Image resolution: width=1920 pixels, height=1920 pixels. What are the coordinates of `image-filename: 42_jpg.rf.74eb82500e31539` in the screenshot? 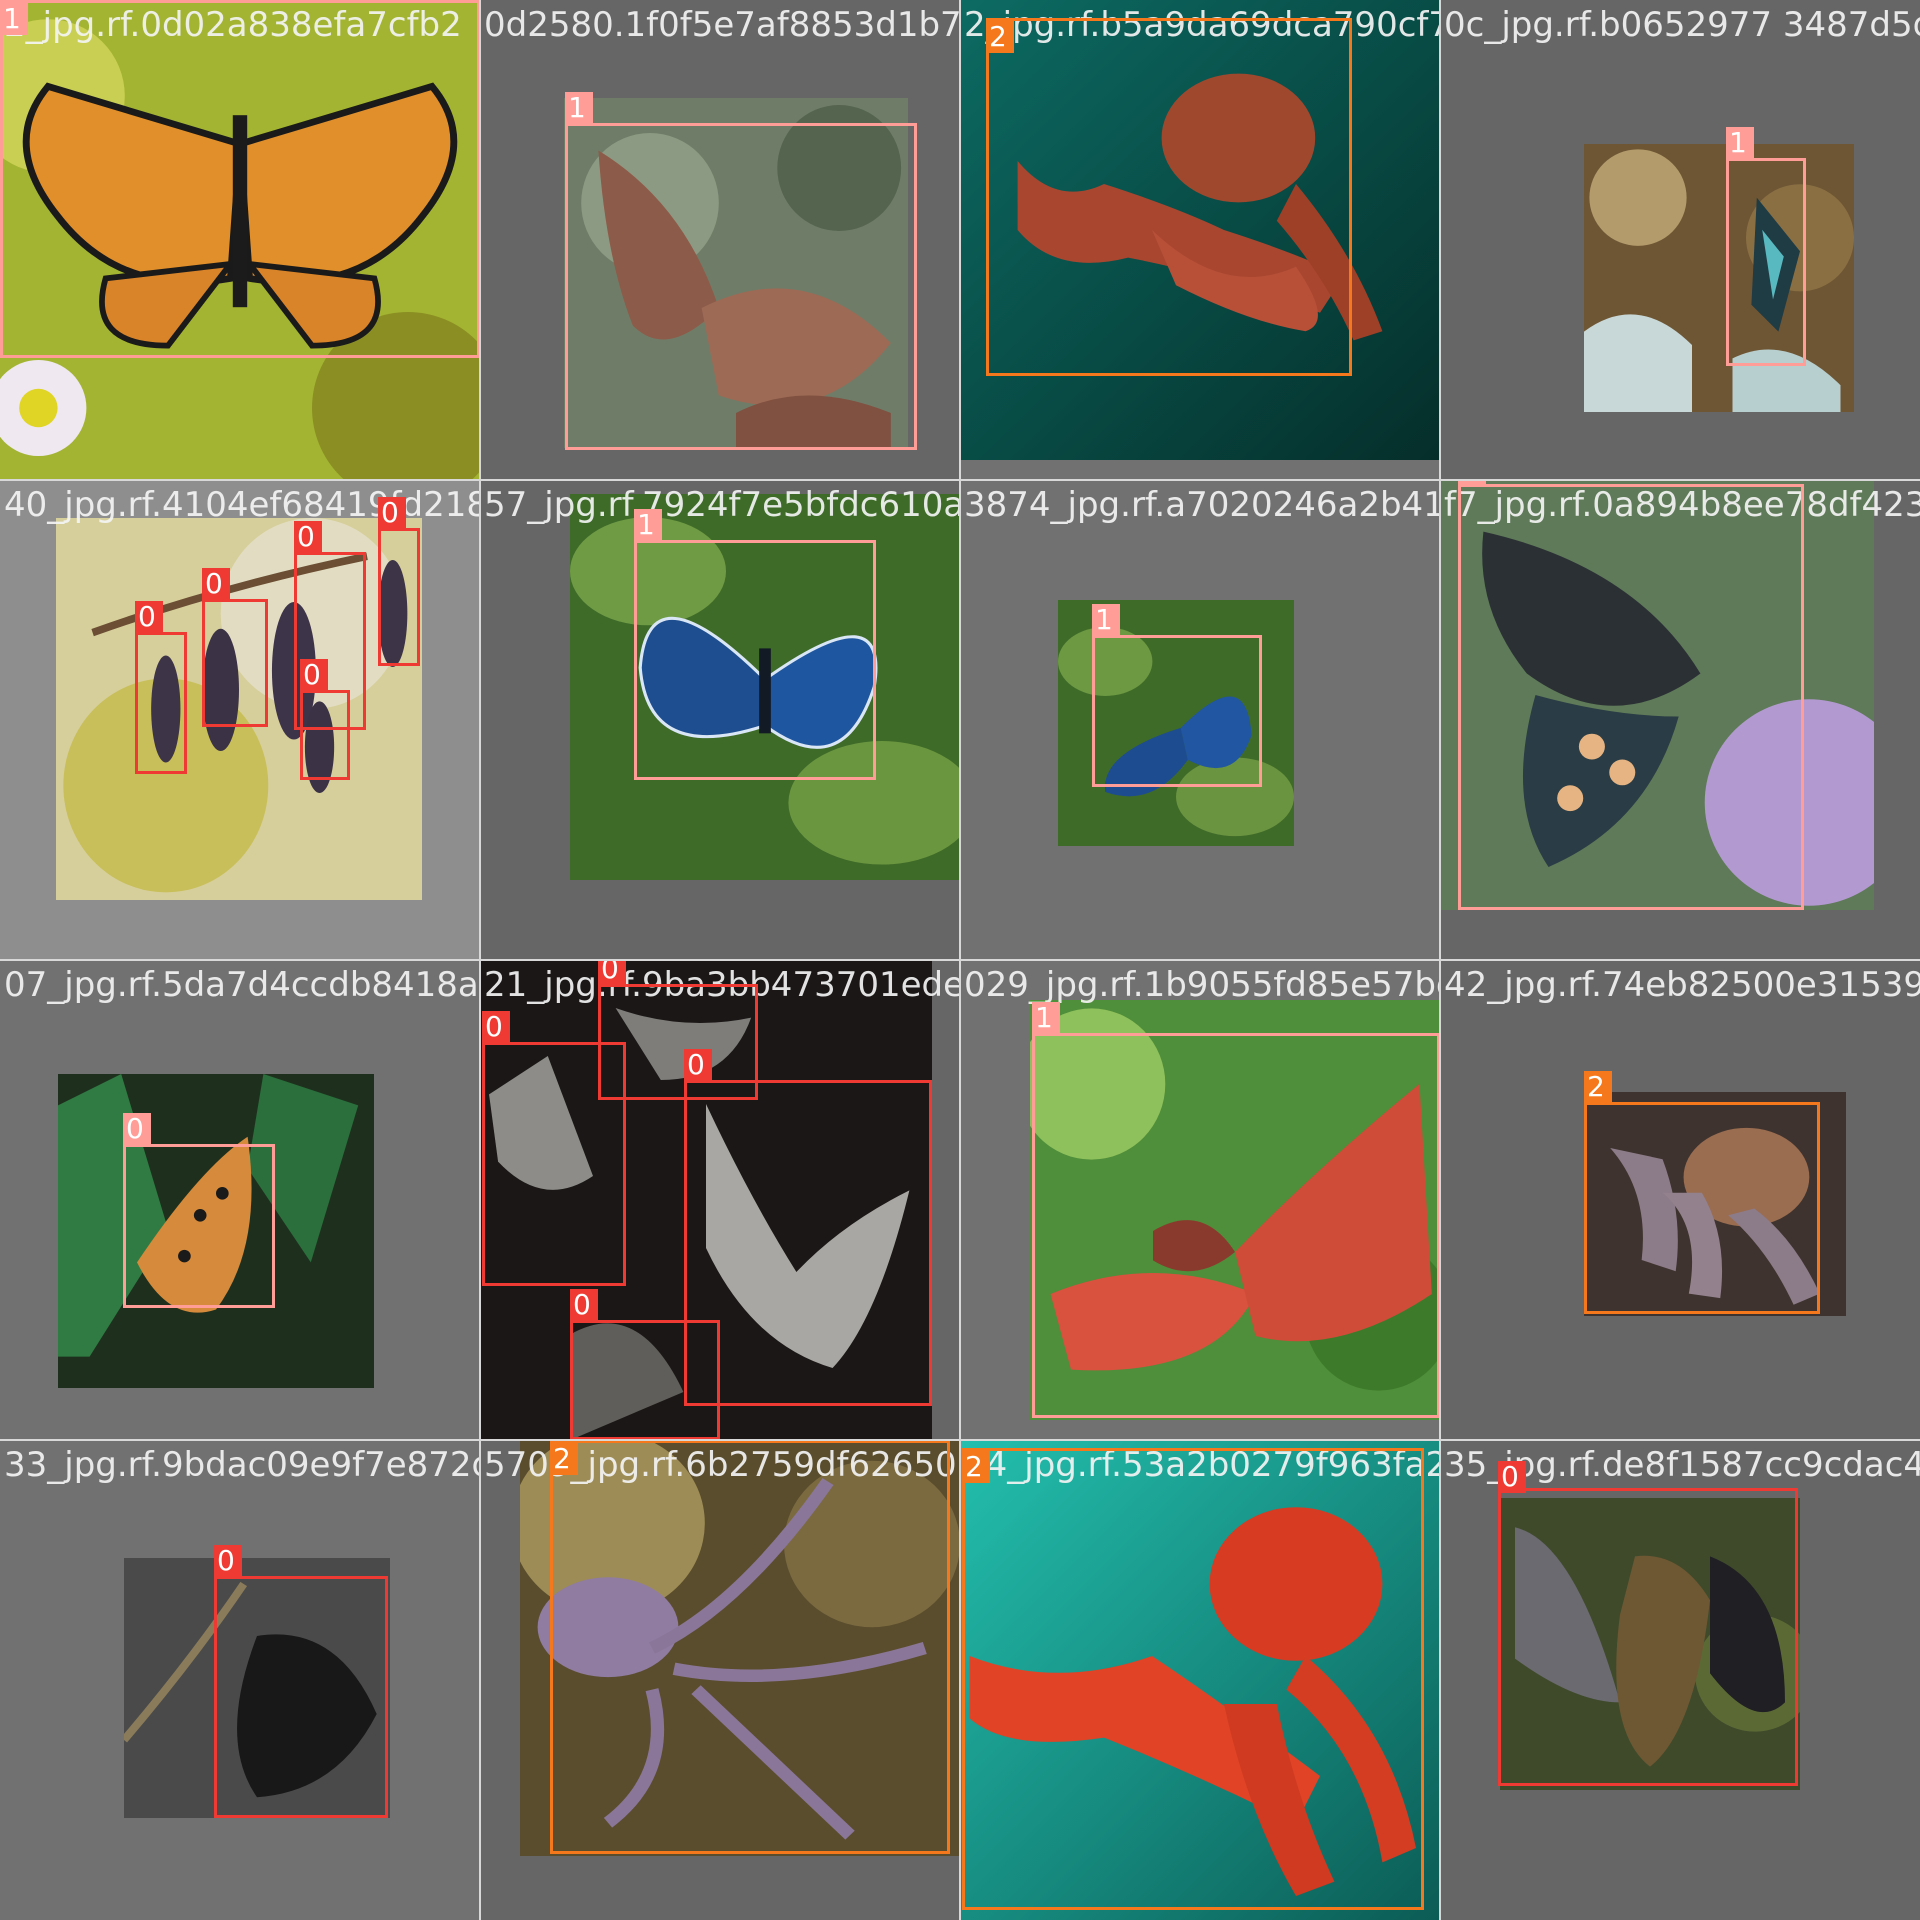 It's located at (1682, 985).